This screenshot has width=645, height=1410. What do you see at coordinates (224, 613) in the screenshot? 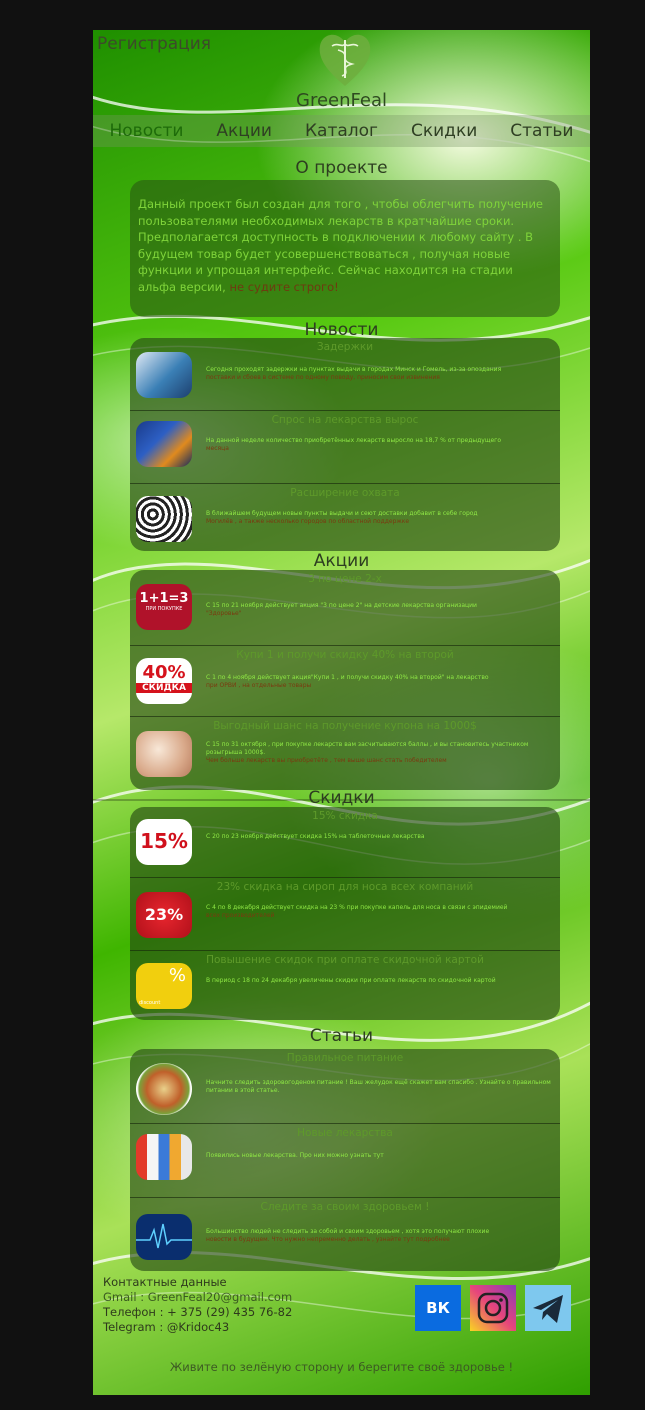
I see `promo-item-text-dim: "Здоровье"` at bounding box center [224, 613].